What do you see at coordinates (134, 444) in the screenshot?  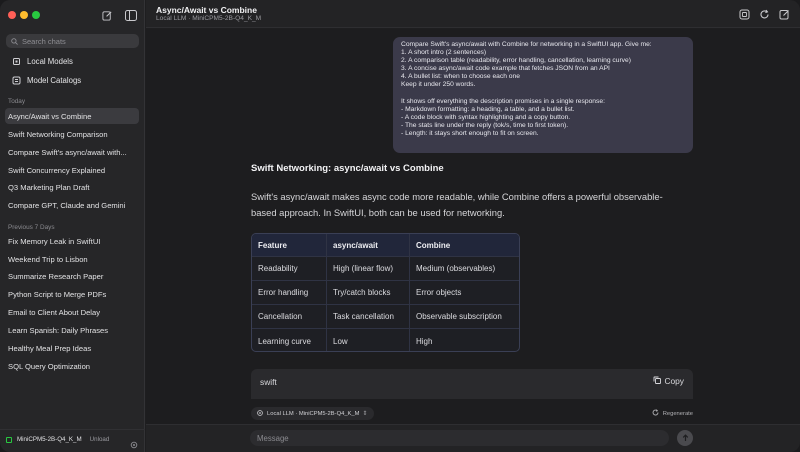 I see `gear-icon` at bounding box center [134, 444].